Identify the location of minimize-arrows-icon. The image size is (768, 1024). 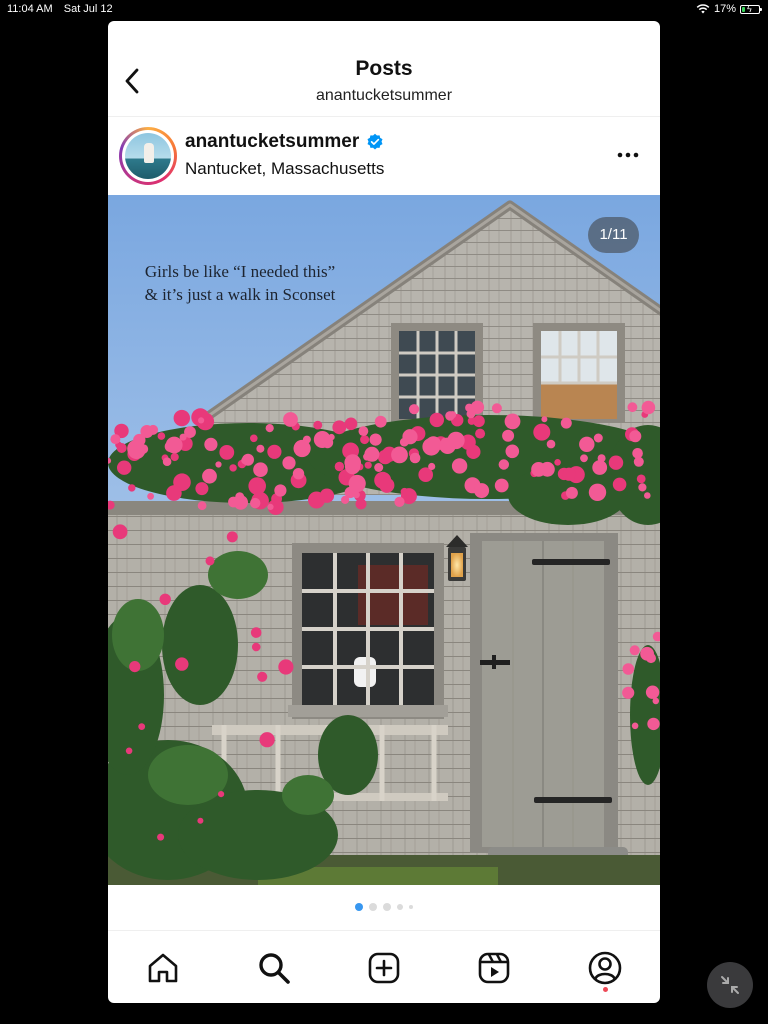
(730, 985).